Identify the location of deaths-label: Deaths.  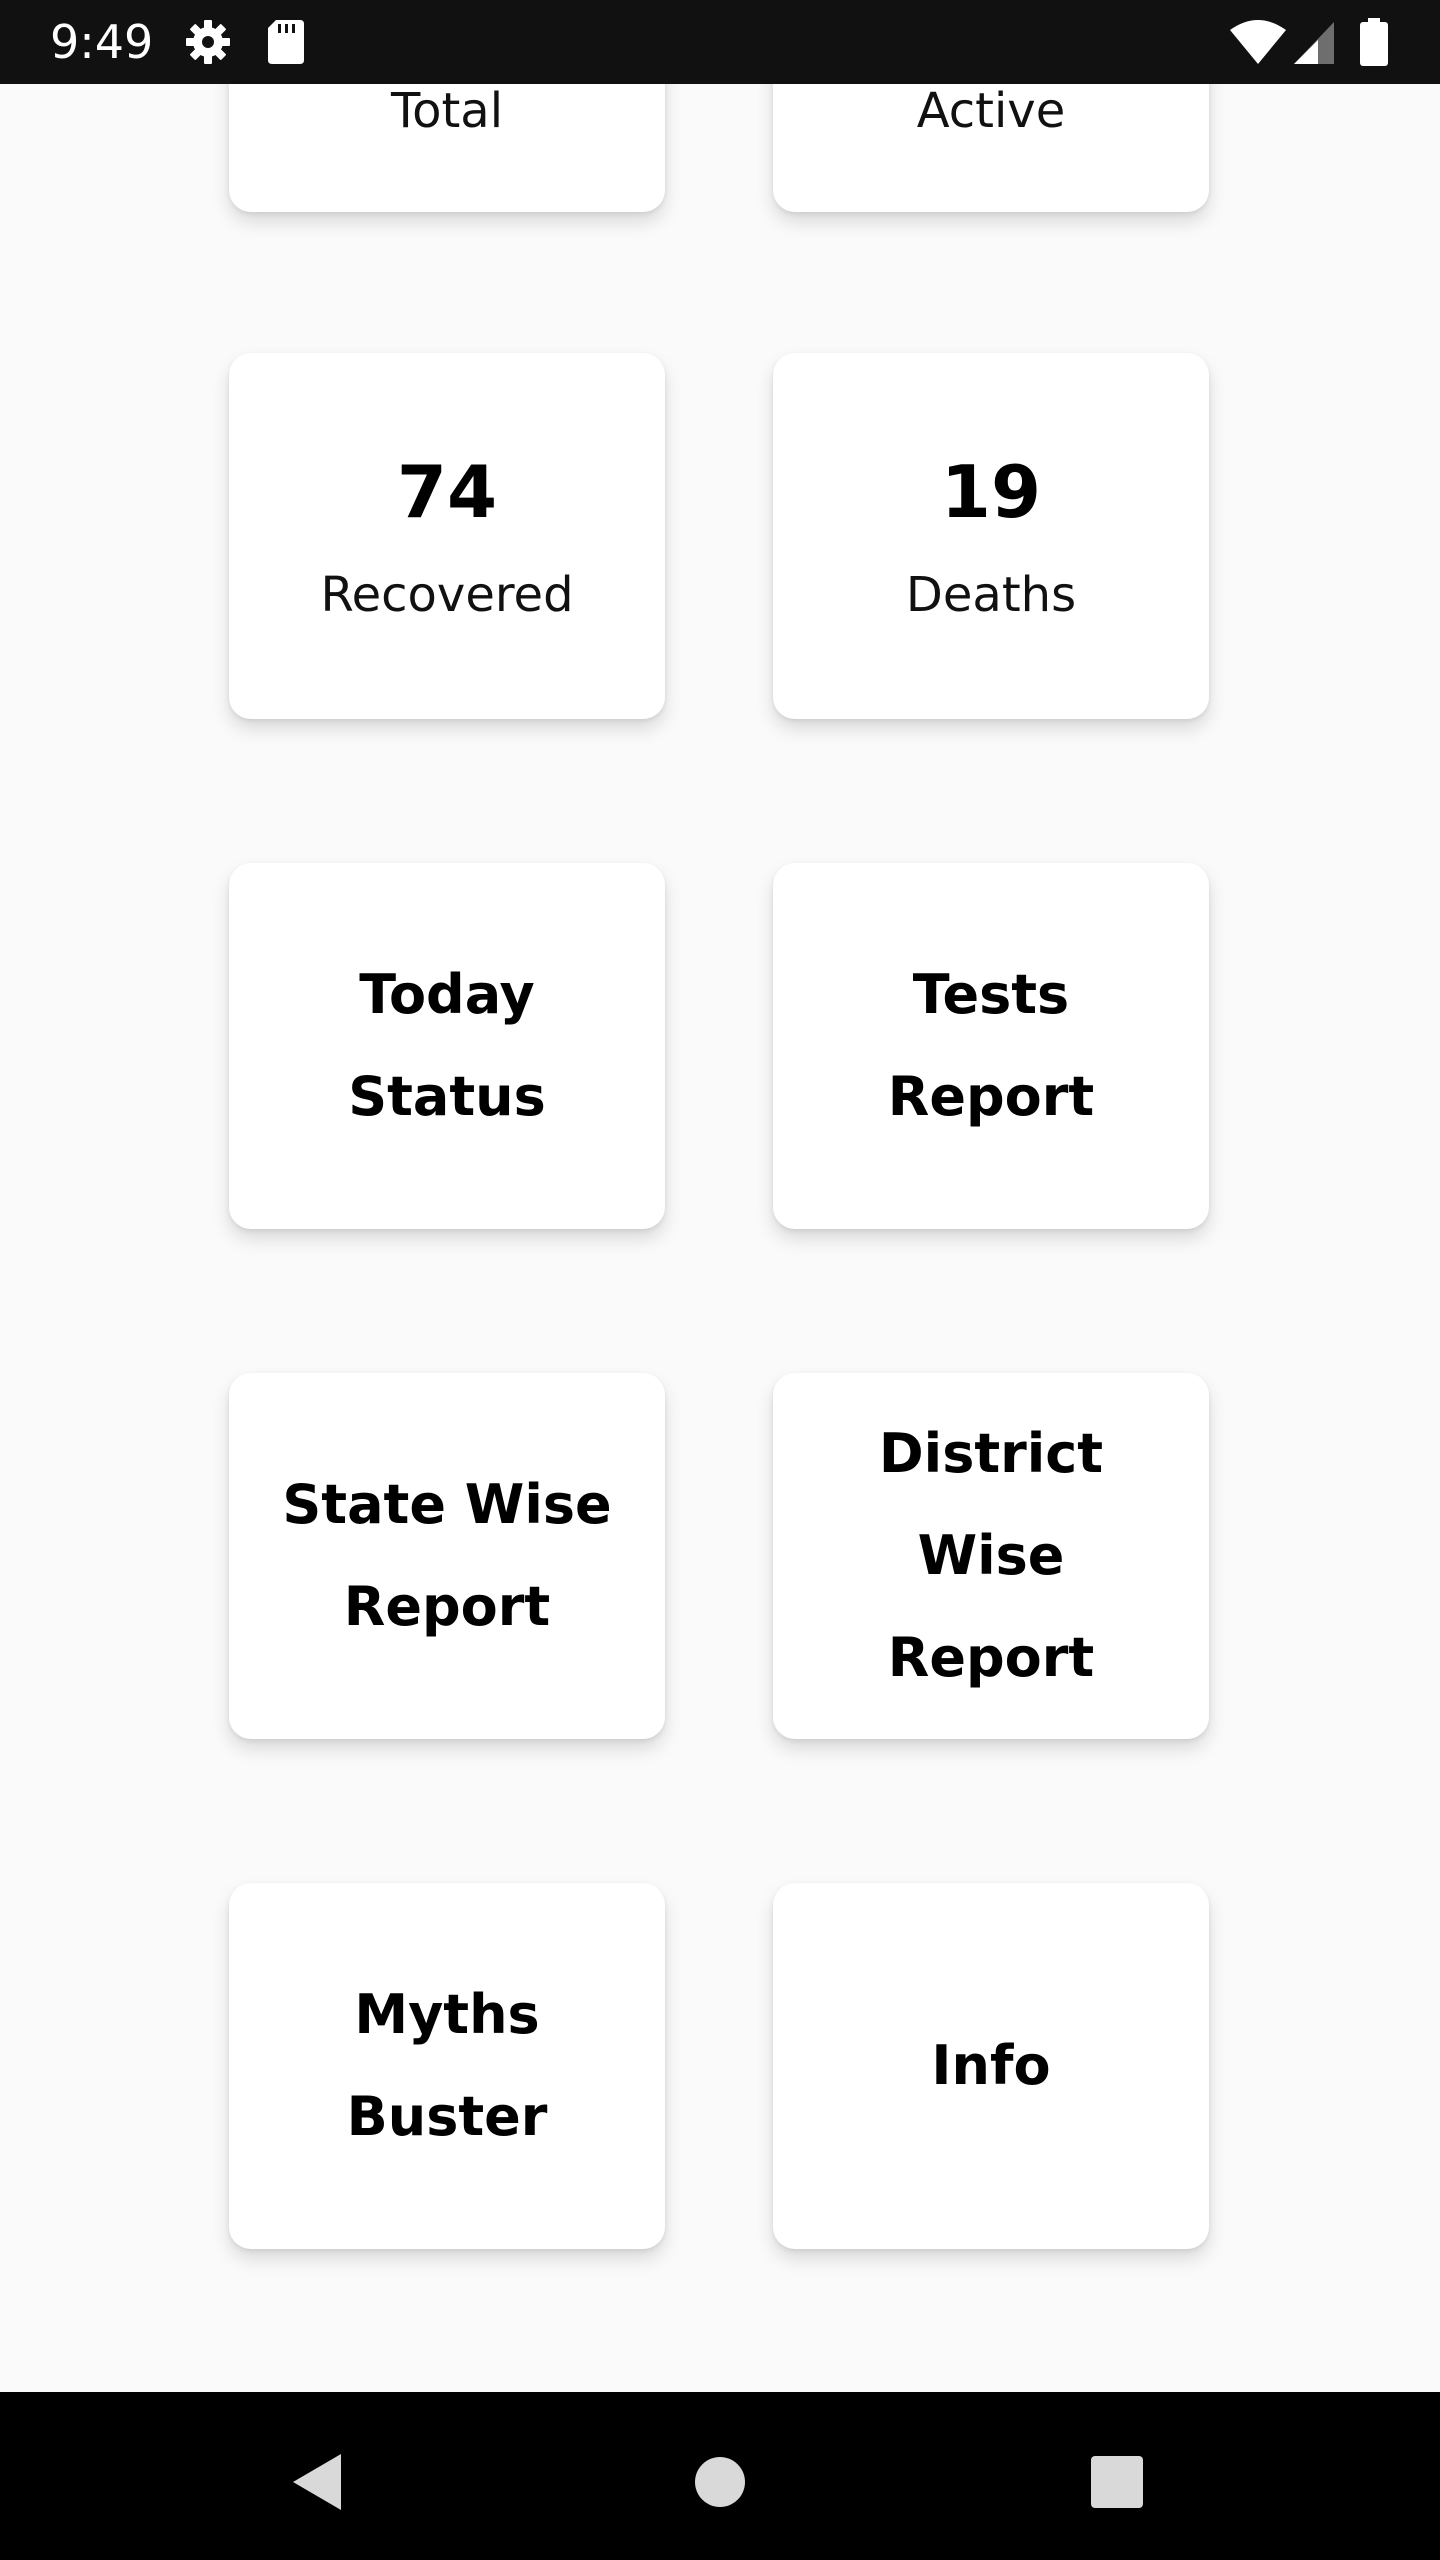
(991, 595).